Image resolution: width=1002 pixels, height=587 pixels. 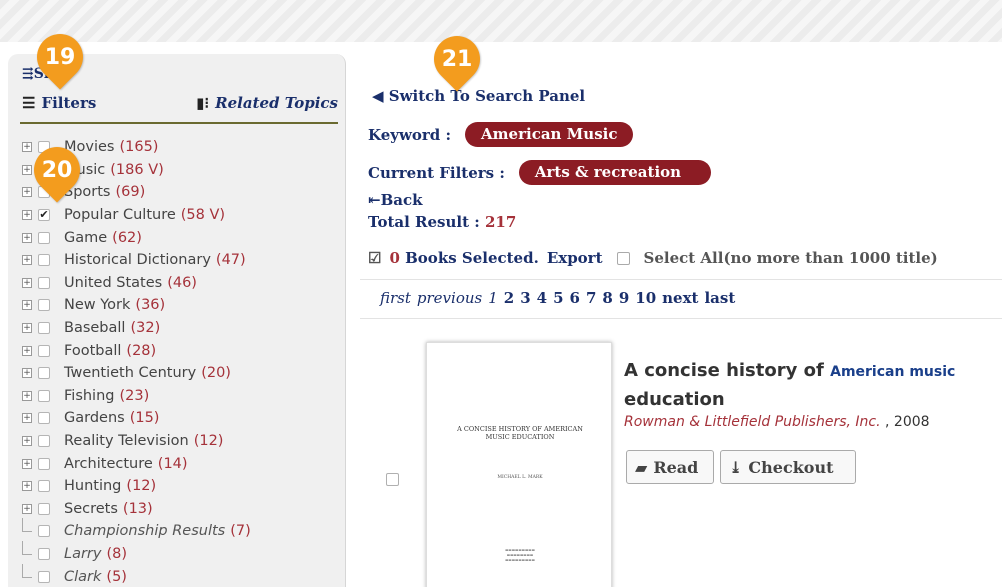 I want to click on select-all-checkbox, so click(x=623, y=258).